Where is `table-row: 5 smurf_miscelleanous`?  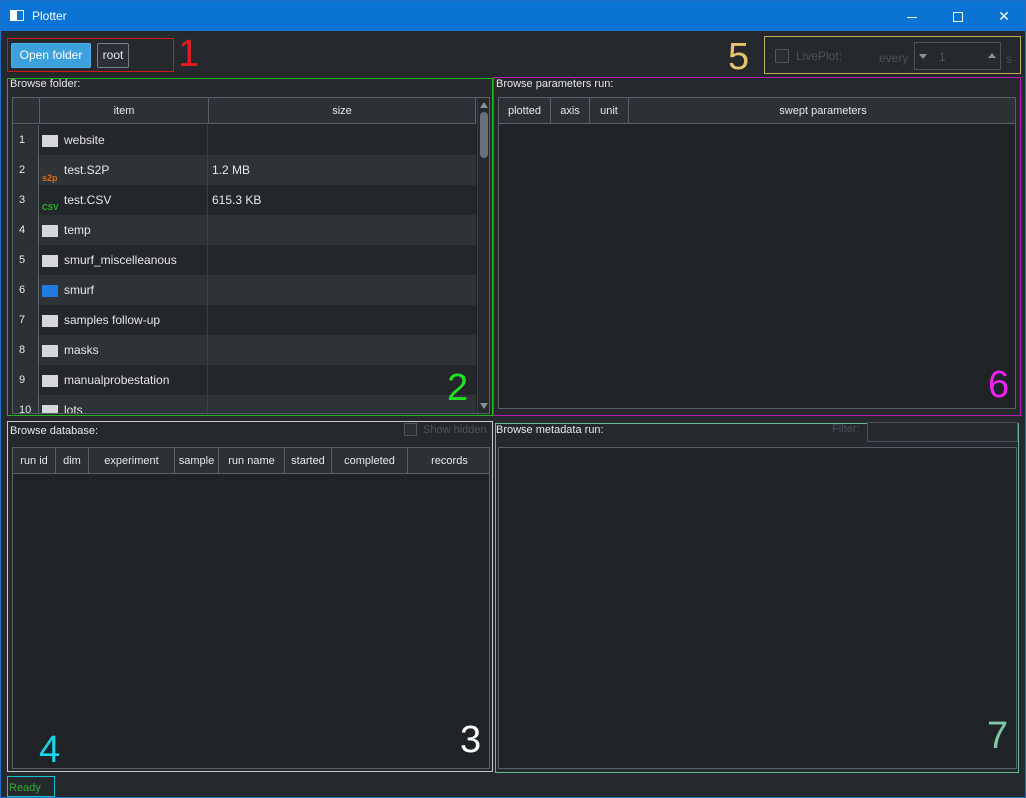
table-row: 5 smurf_miscelleanous is located at coordinates (244, 260).